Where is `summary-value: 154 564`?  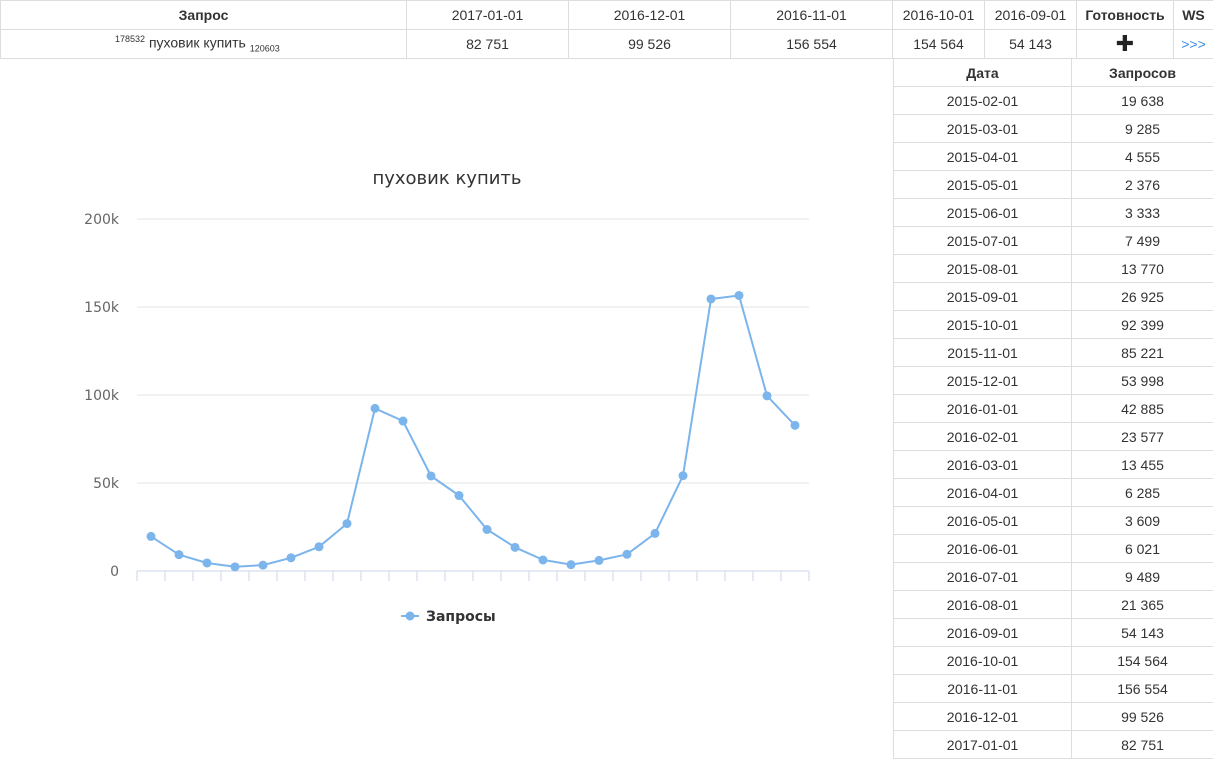
summary-value: 154 564 is located at coordinates (939, 44).